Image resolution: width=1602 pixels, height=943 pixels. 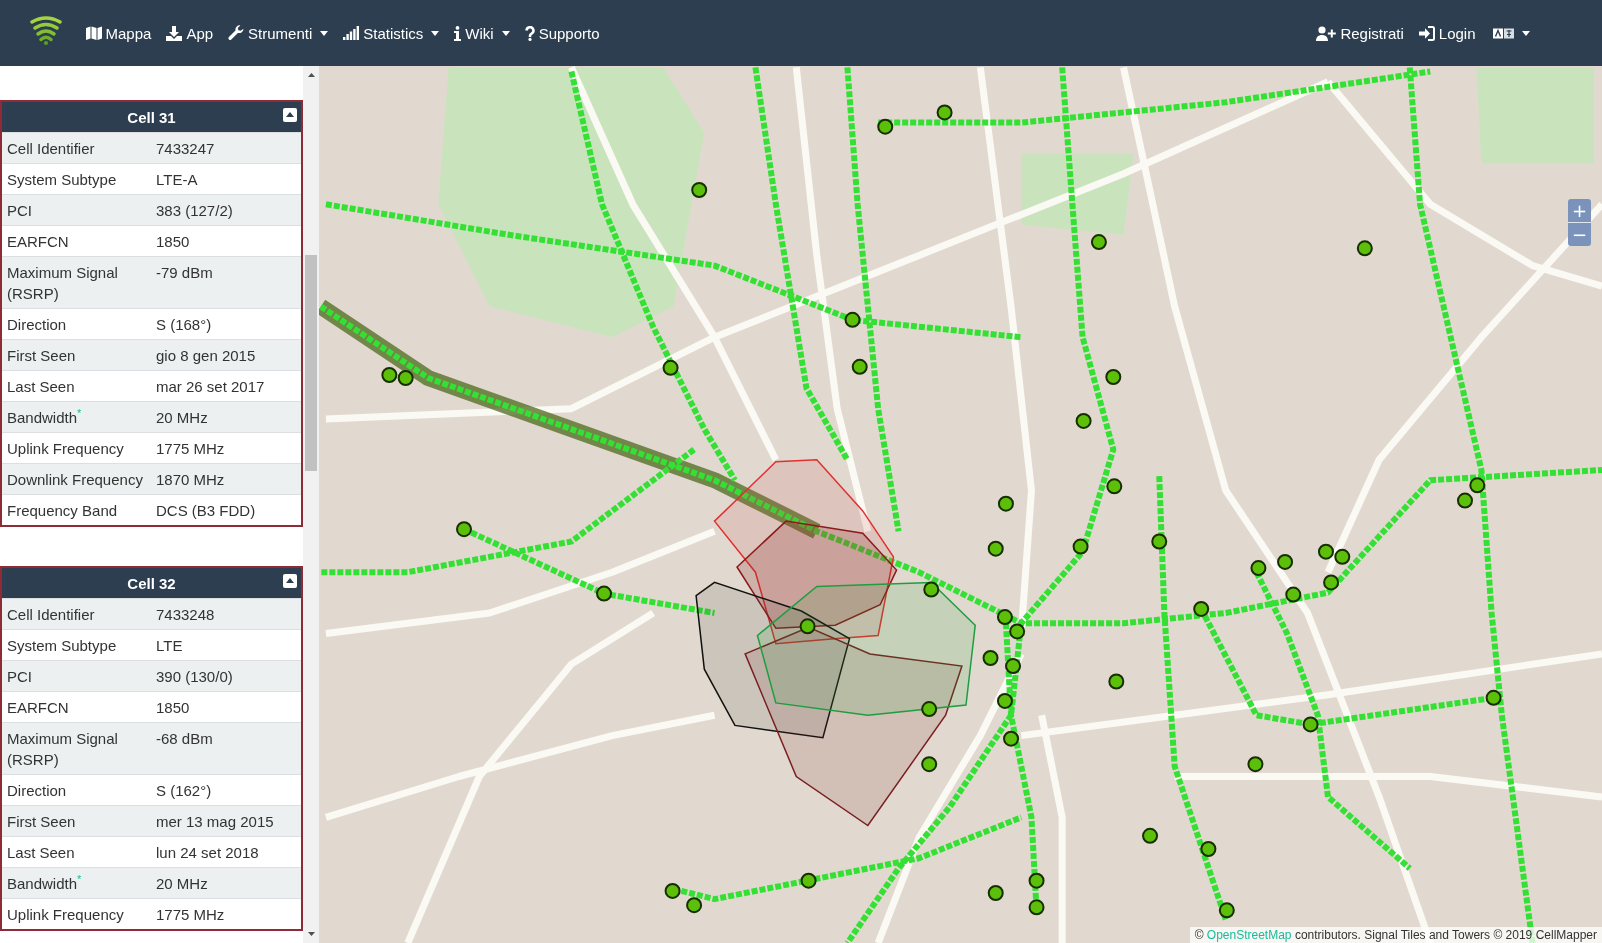 What do you see at coordinates (226, 148) in the screenshot?
I see `property-value: 7433247` at bounding box center [226, 148].